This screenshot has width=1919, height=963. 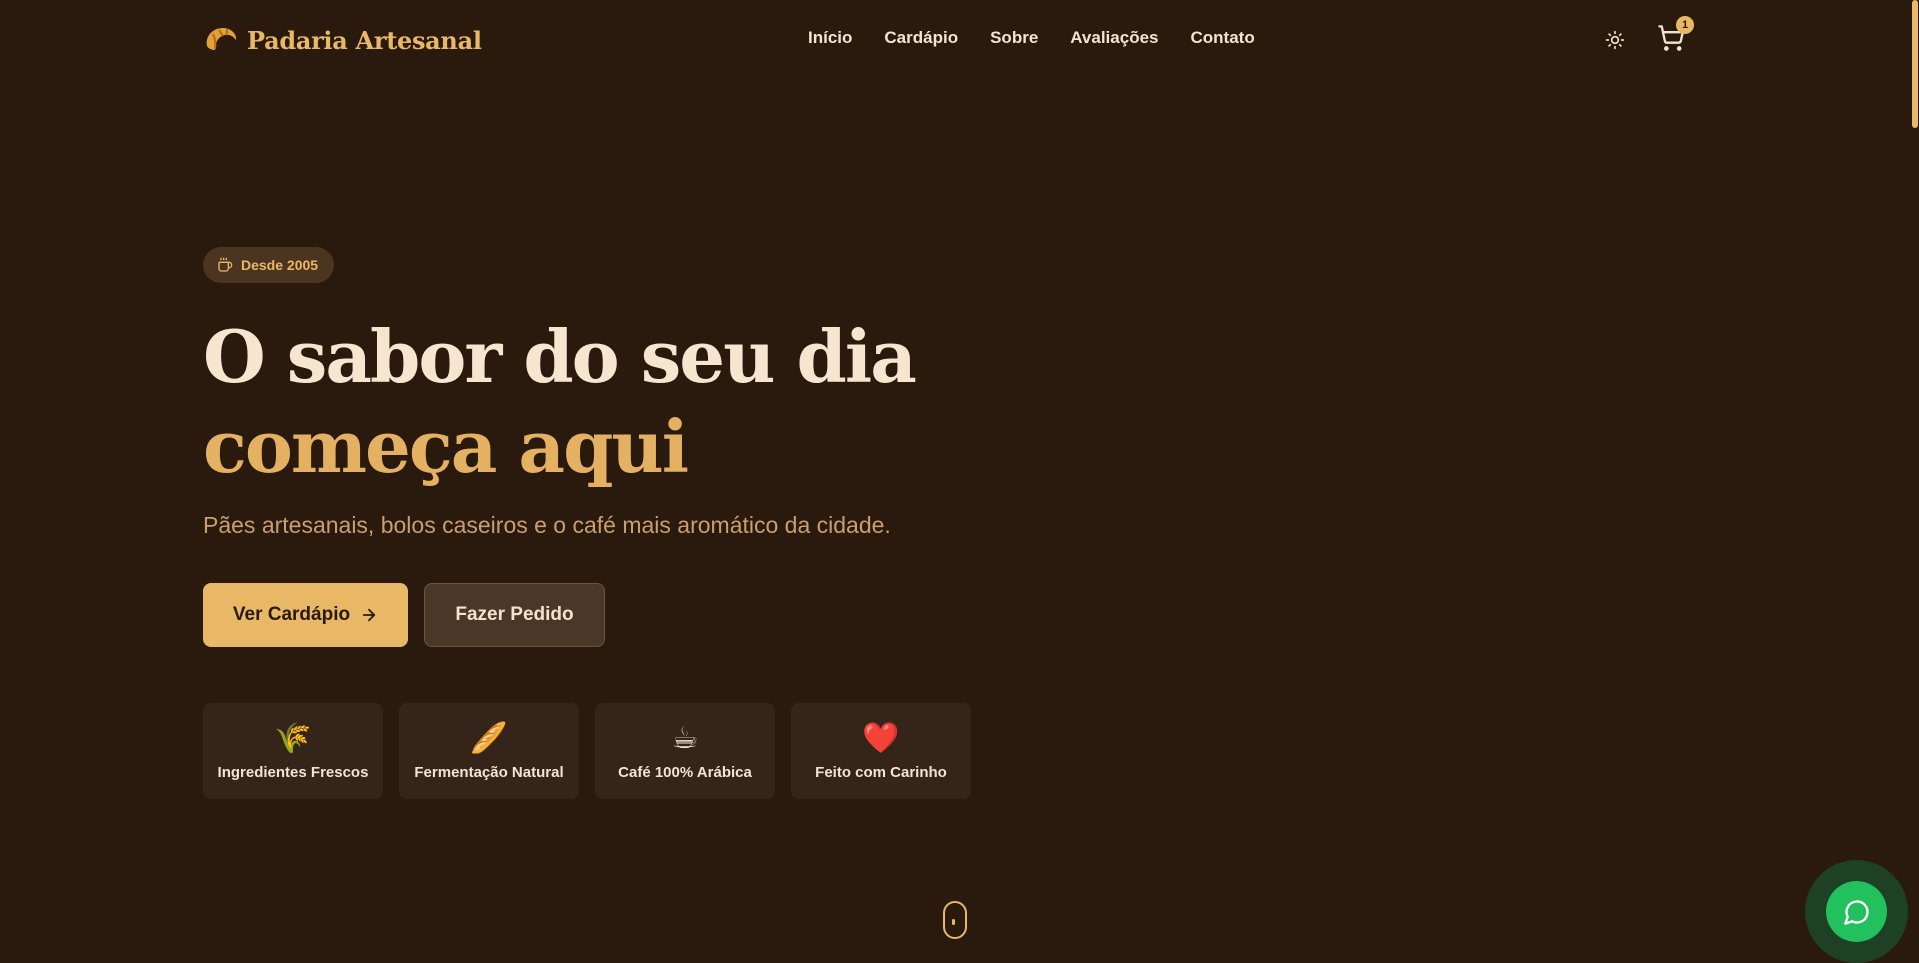 I want to click on view-menu-button: Ver Cardápio, so click(x=305, y=615).